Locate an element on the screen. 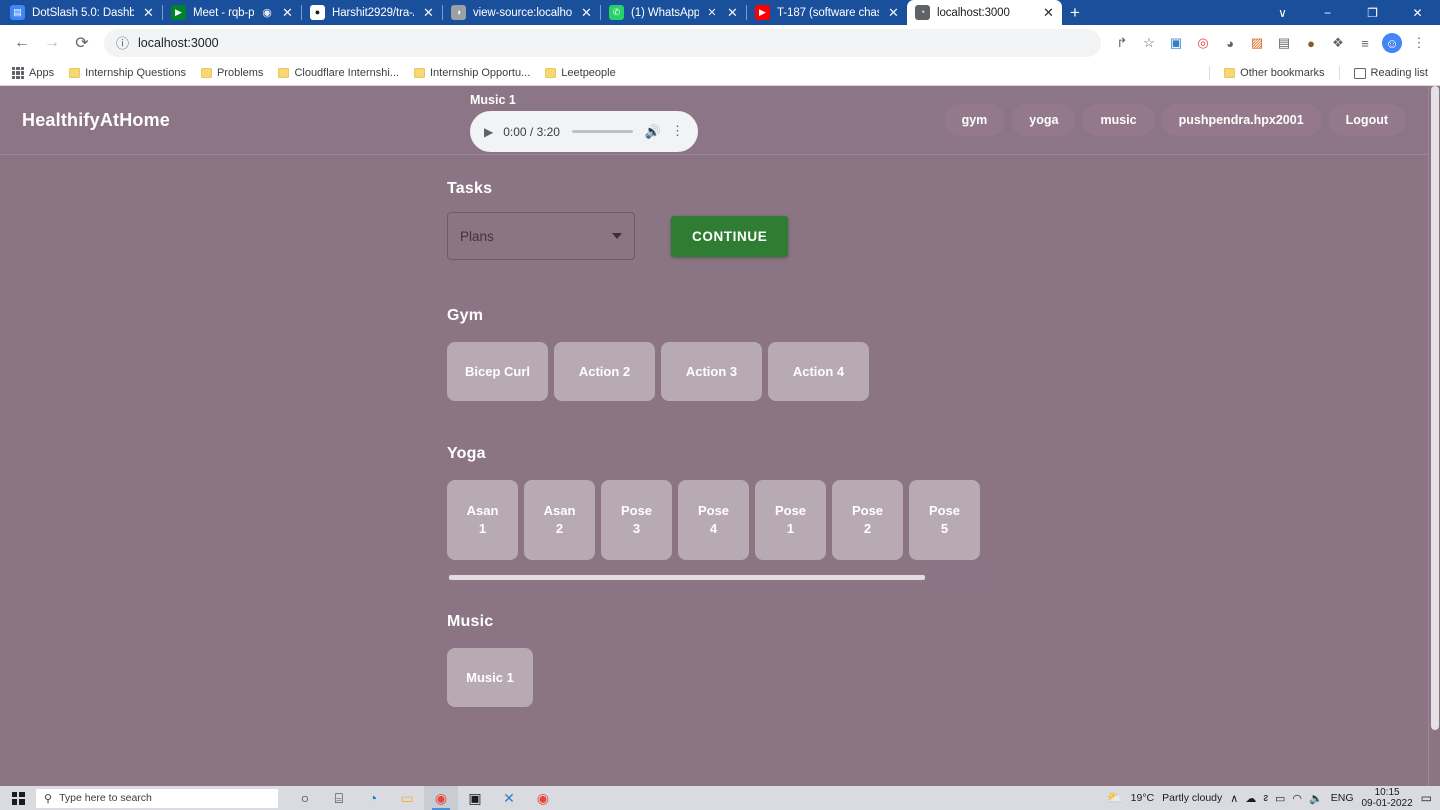 Image resolution: width=1440 pixels, height=810 pixels. browser-tab: ▶ Meet - rqb-prby-nvc ◉ ✕ is located at coordinates (232, 12).